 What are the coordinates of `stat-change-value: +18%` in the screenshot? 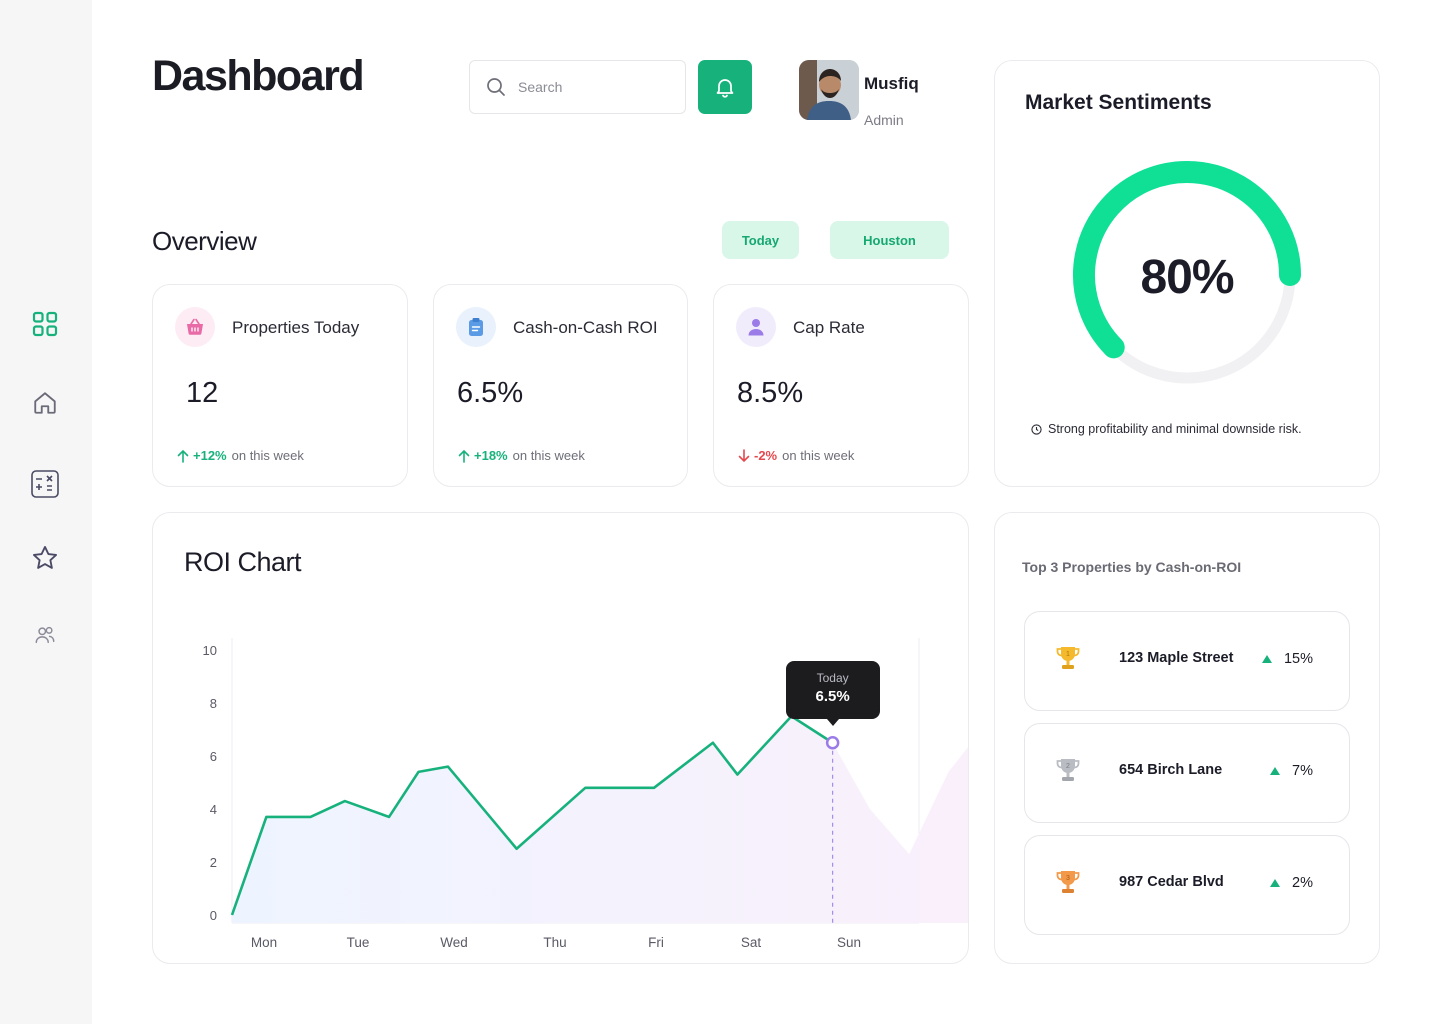 It's located at (491, 455).